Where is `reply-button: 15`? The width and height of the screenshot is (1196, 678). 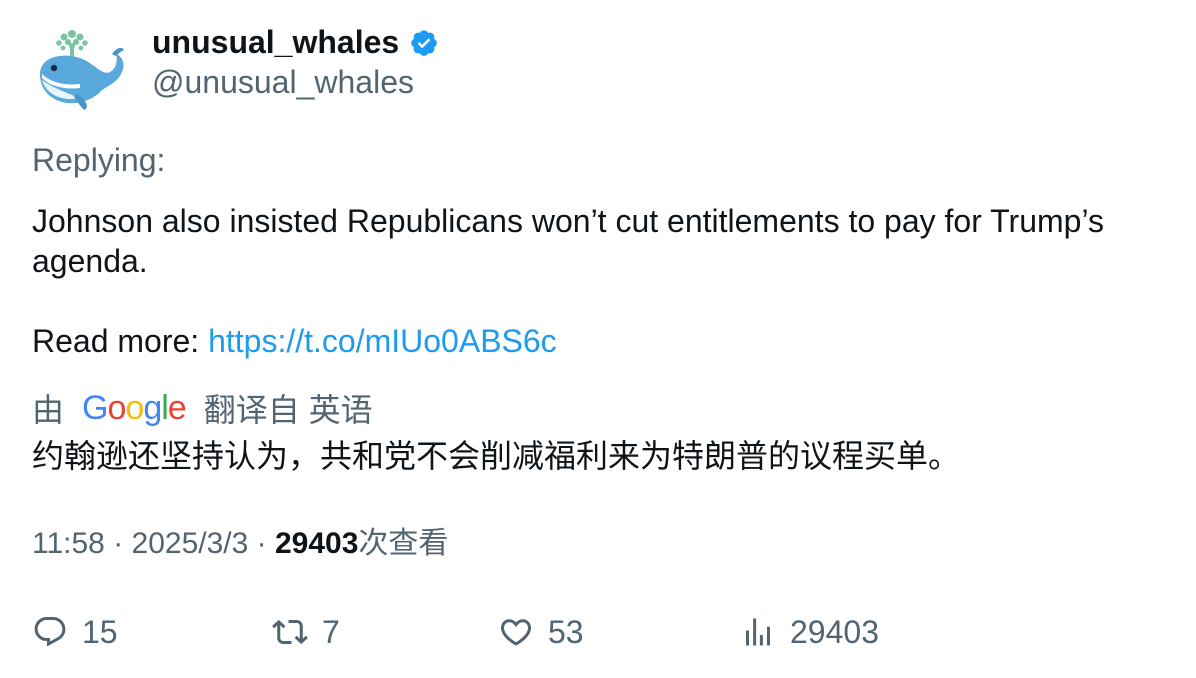
reply-button: 15 is located at coordinates (75, 632).